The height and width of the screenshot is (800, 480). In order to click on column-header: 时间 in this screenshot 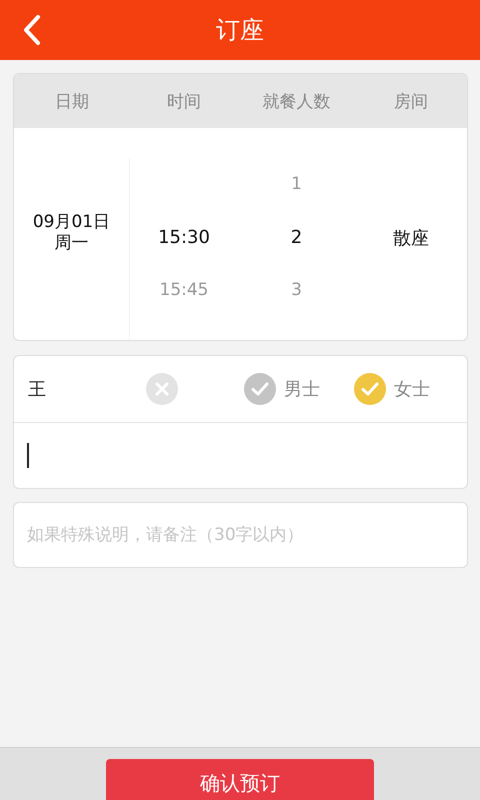, I will do `click(184, 101)`.